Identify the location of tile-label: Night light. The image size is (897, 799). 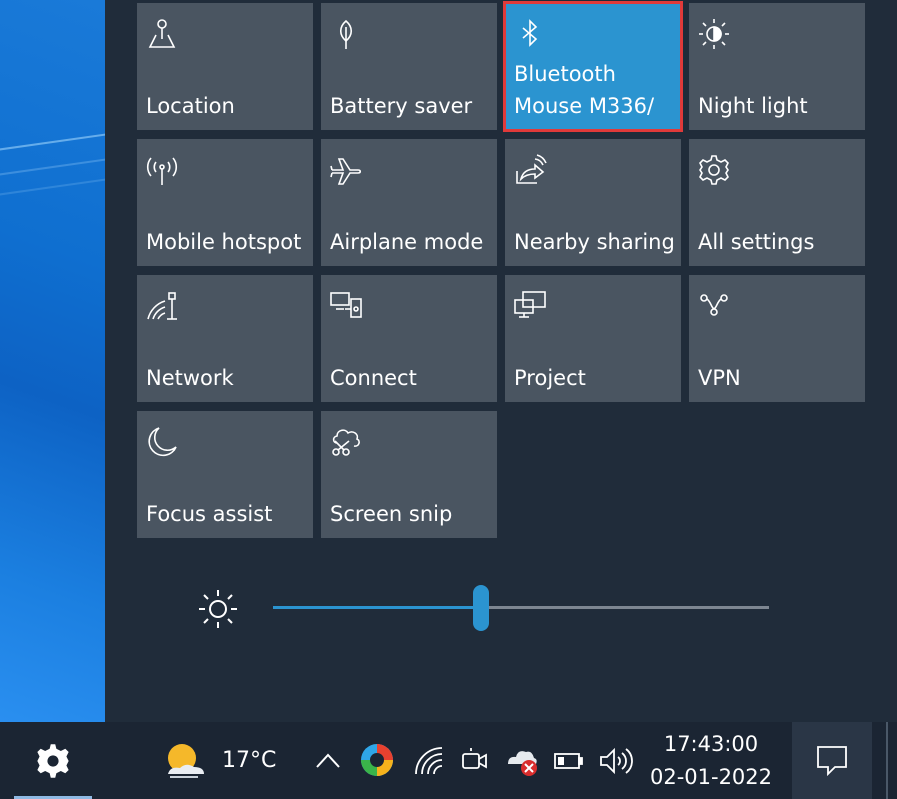
(753, 106).